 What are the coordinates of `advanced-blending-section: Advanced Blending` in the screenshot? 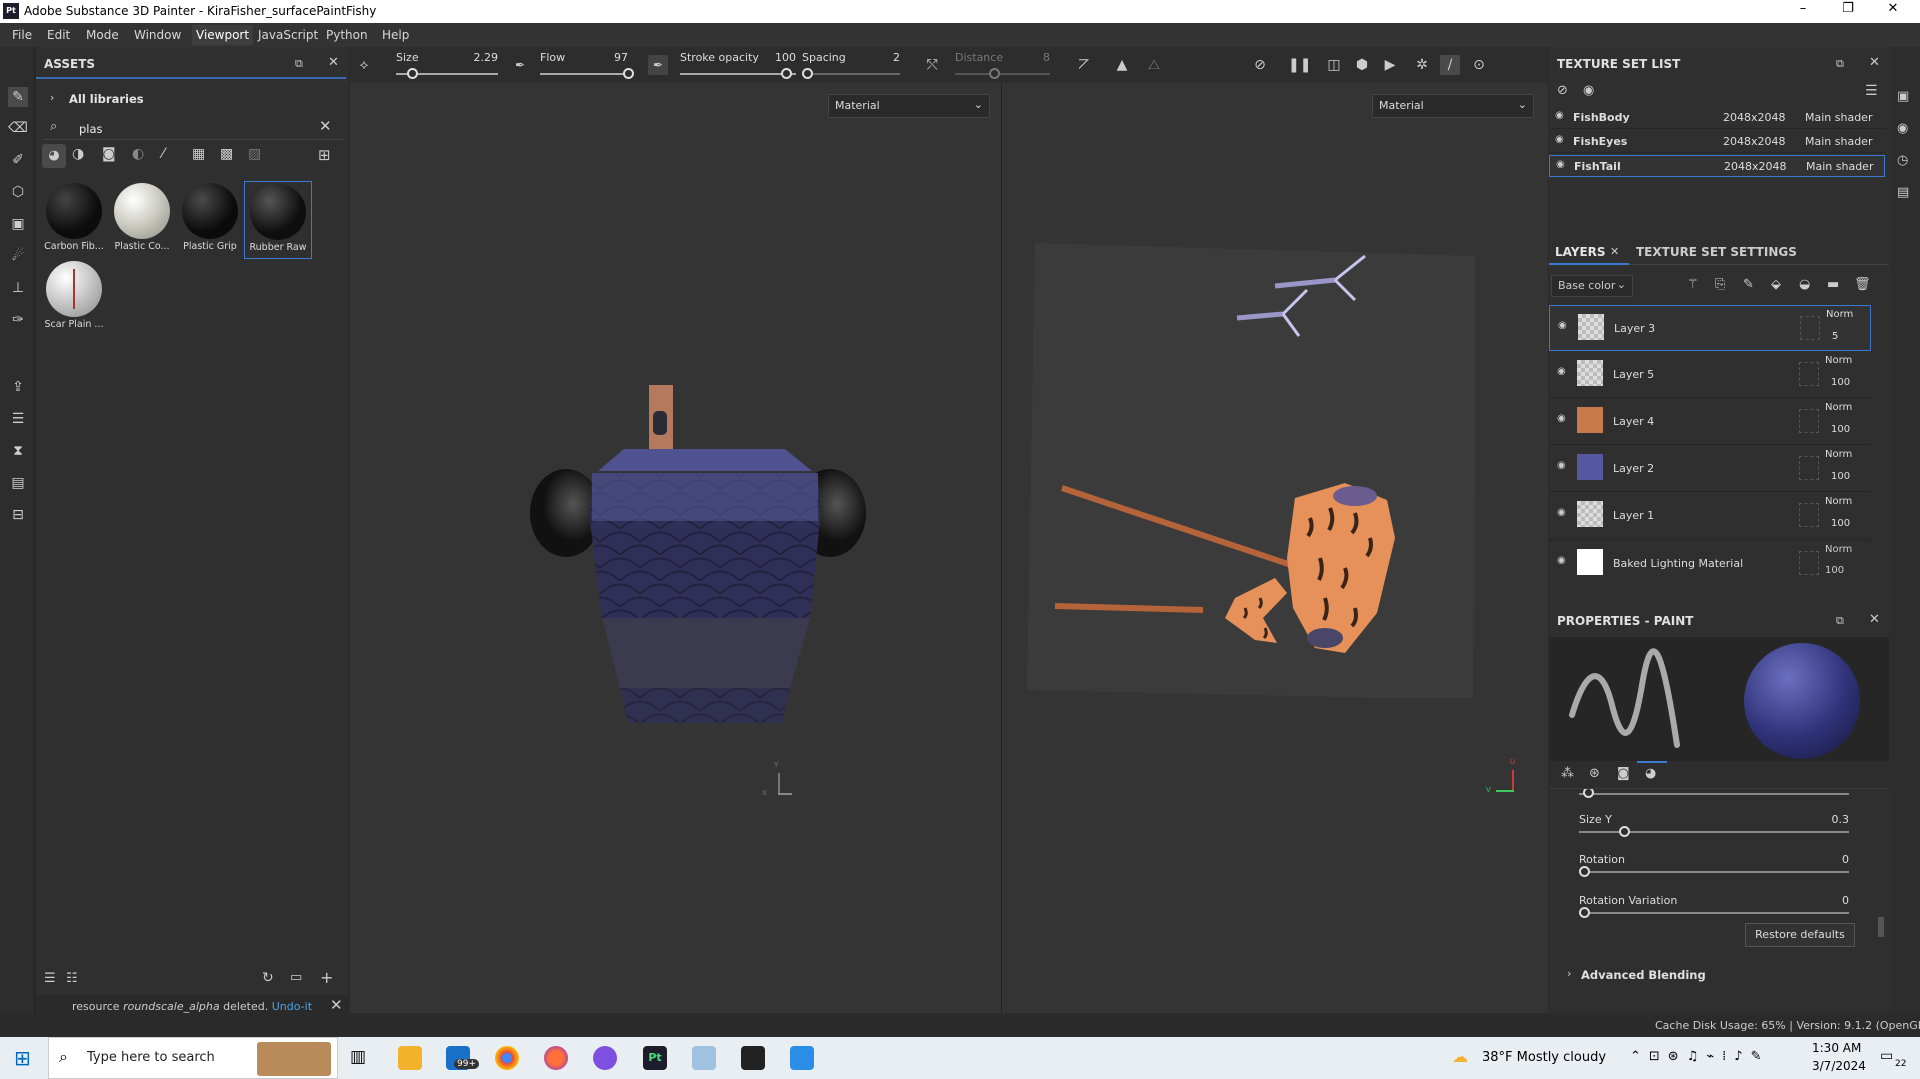 It's located at (1643, 975).